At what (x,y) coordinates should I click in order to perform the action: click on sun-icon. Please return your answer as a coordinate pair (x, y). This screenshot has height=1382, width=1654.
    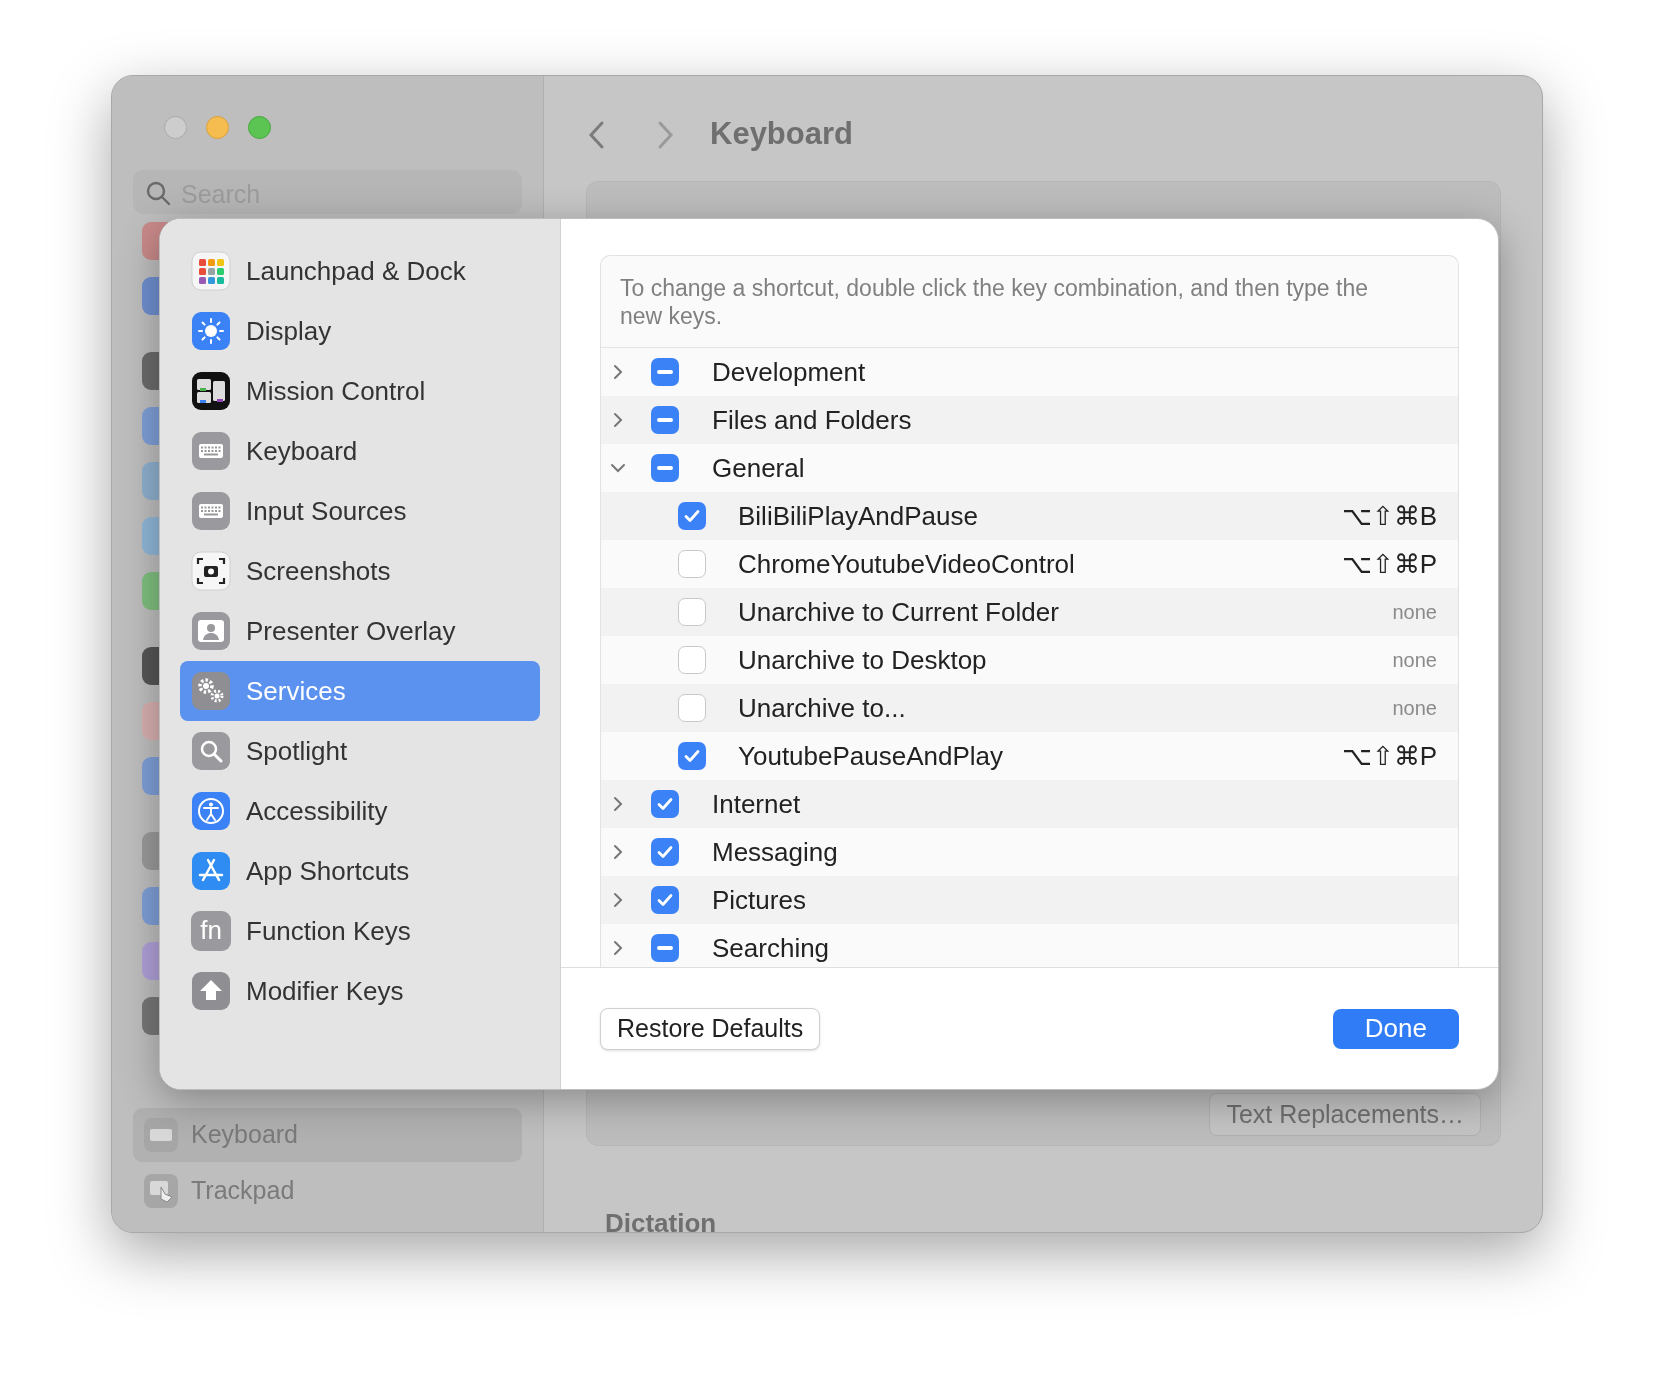
    Looking at the image, I should click on (211, 331).